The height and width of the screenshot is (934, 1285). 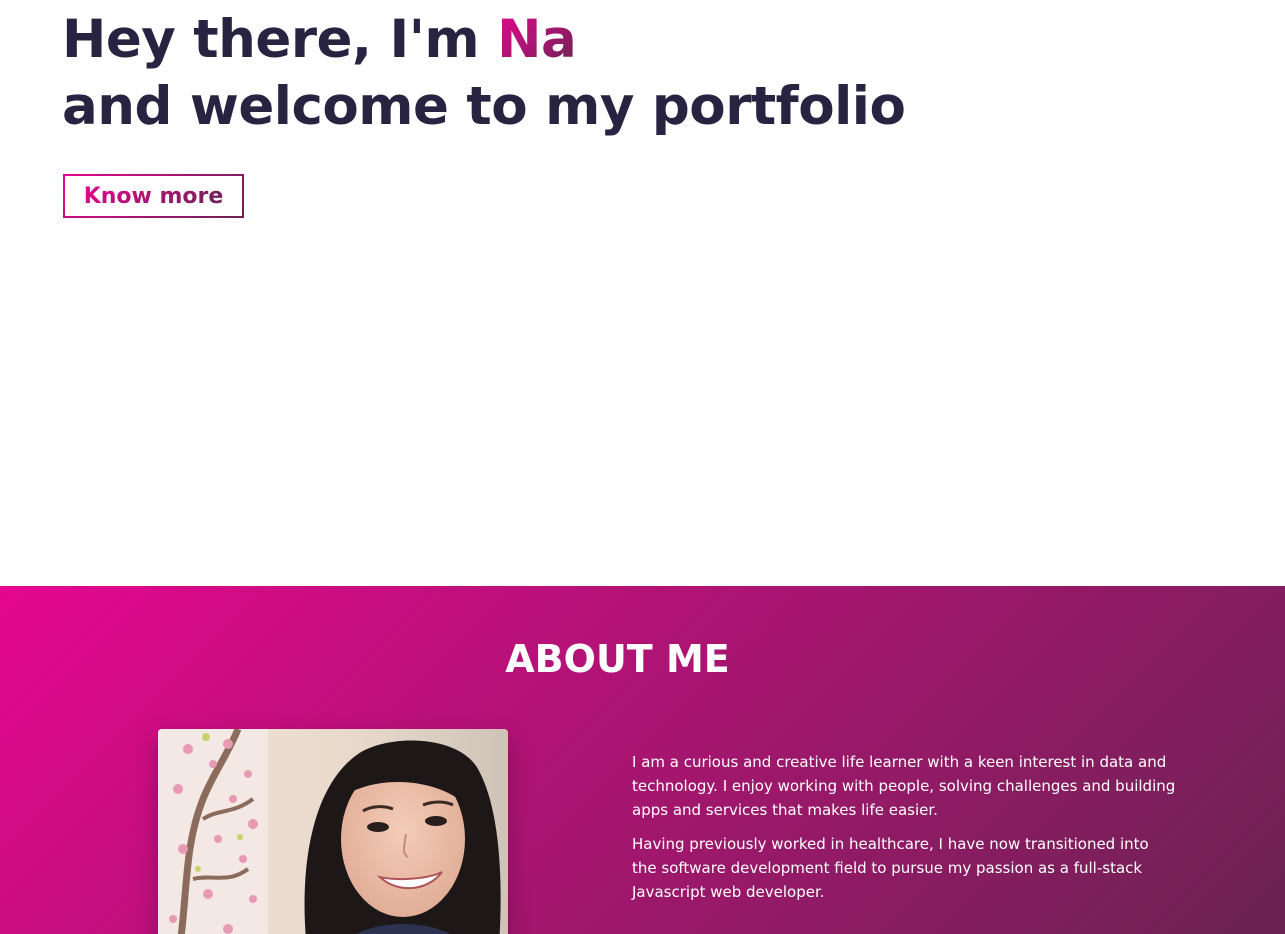 I want to click on hero-title-prefix: Hey there, I'm, so click(x=280, y=39).